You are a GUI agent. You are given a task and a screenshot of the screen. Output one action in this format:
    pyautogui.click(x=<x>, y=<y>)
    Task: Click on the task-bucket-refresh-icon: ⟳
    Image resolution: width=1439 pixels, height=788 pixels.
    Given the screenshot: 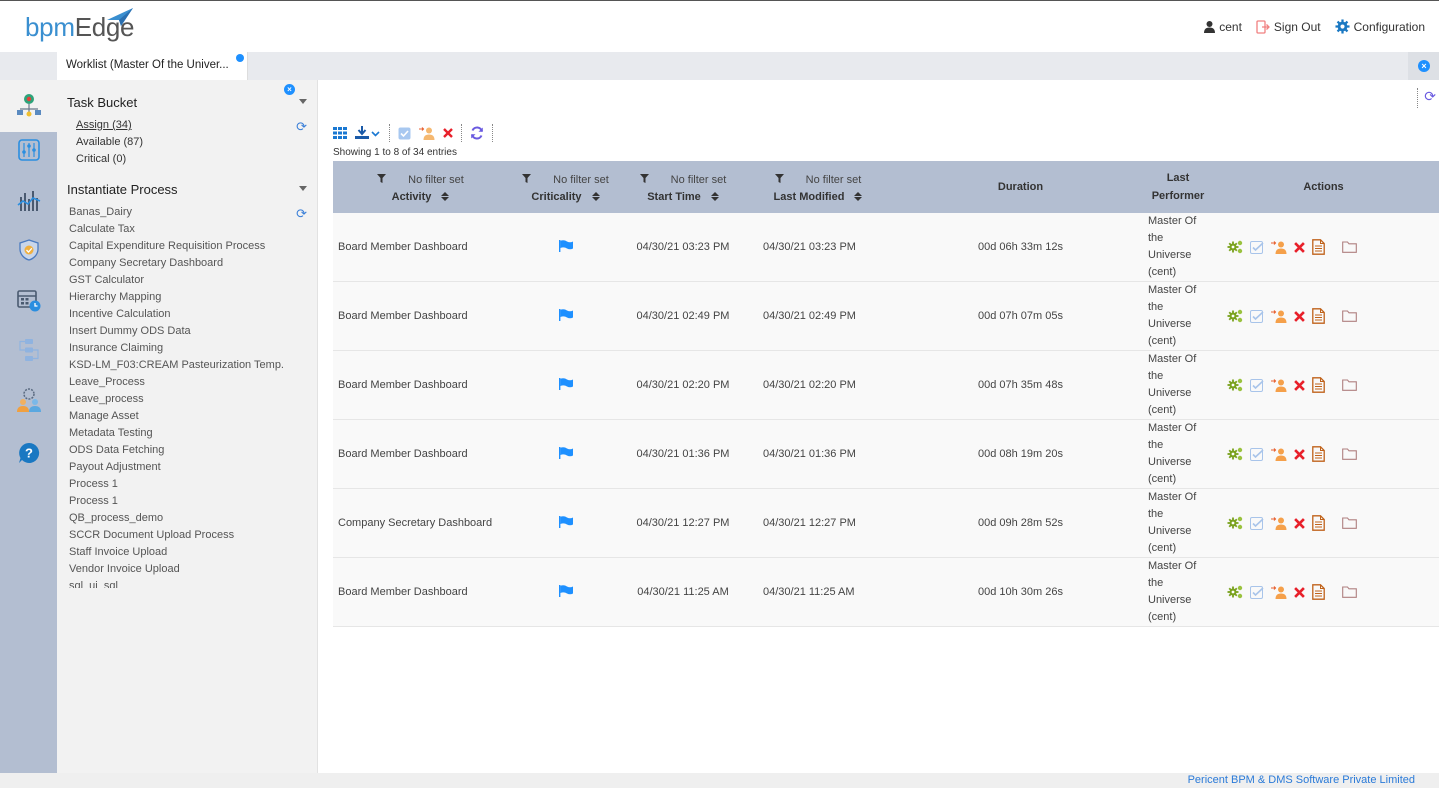 What is the action you would take?
    pyautogui.click(x=301, y=127)
    